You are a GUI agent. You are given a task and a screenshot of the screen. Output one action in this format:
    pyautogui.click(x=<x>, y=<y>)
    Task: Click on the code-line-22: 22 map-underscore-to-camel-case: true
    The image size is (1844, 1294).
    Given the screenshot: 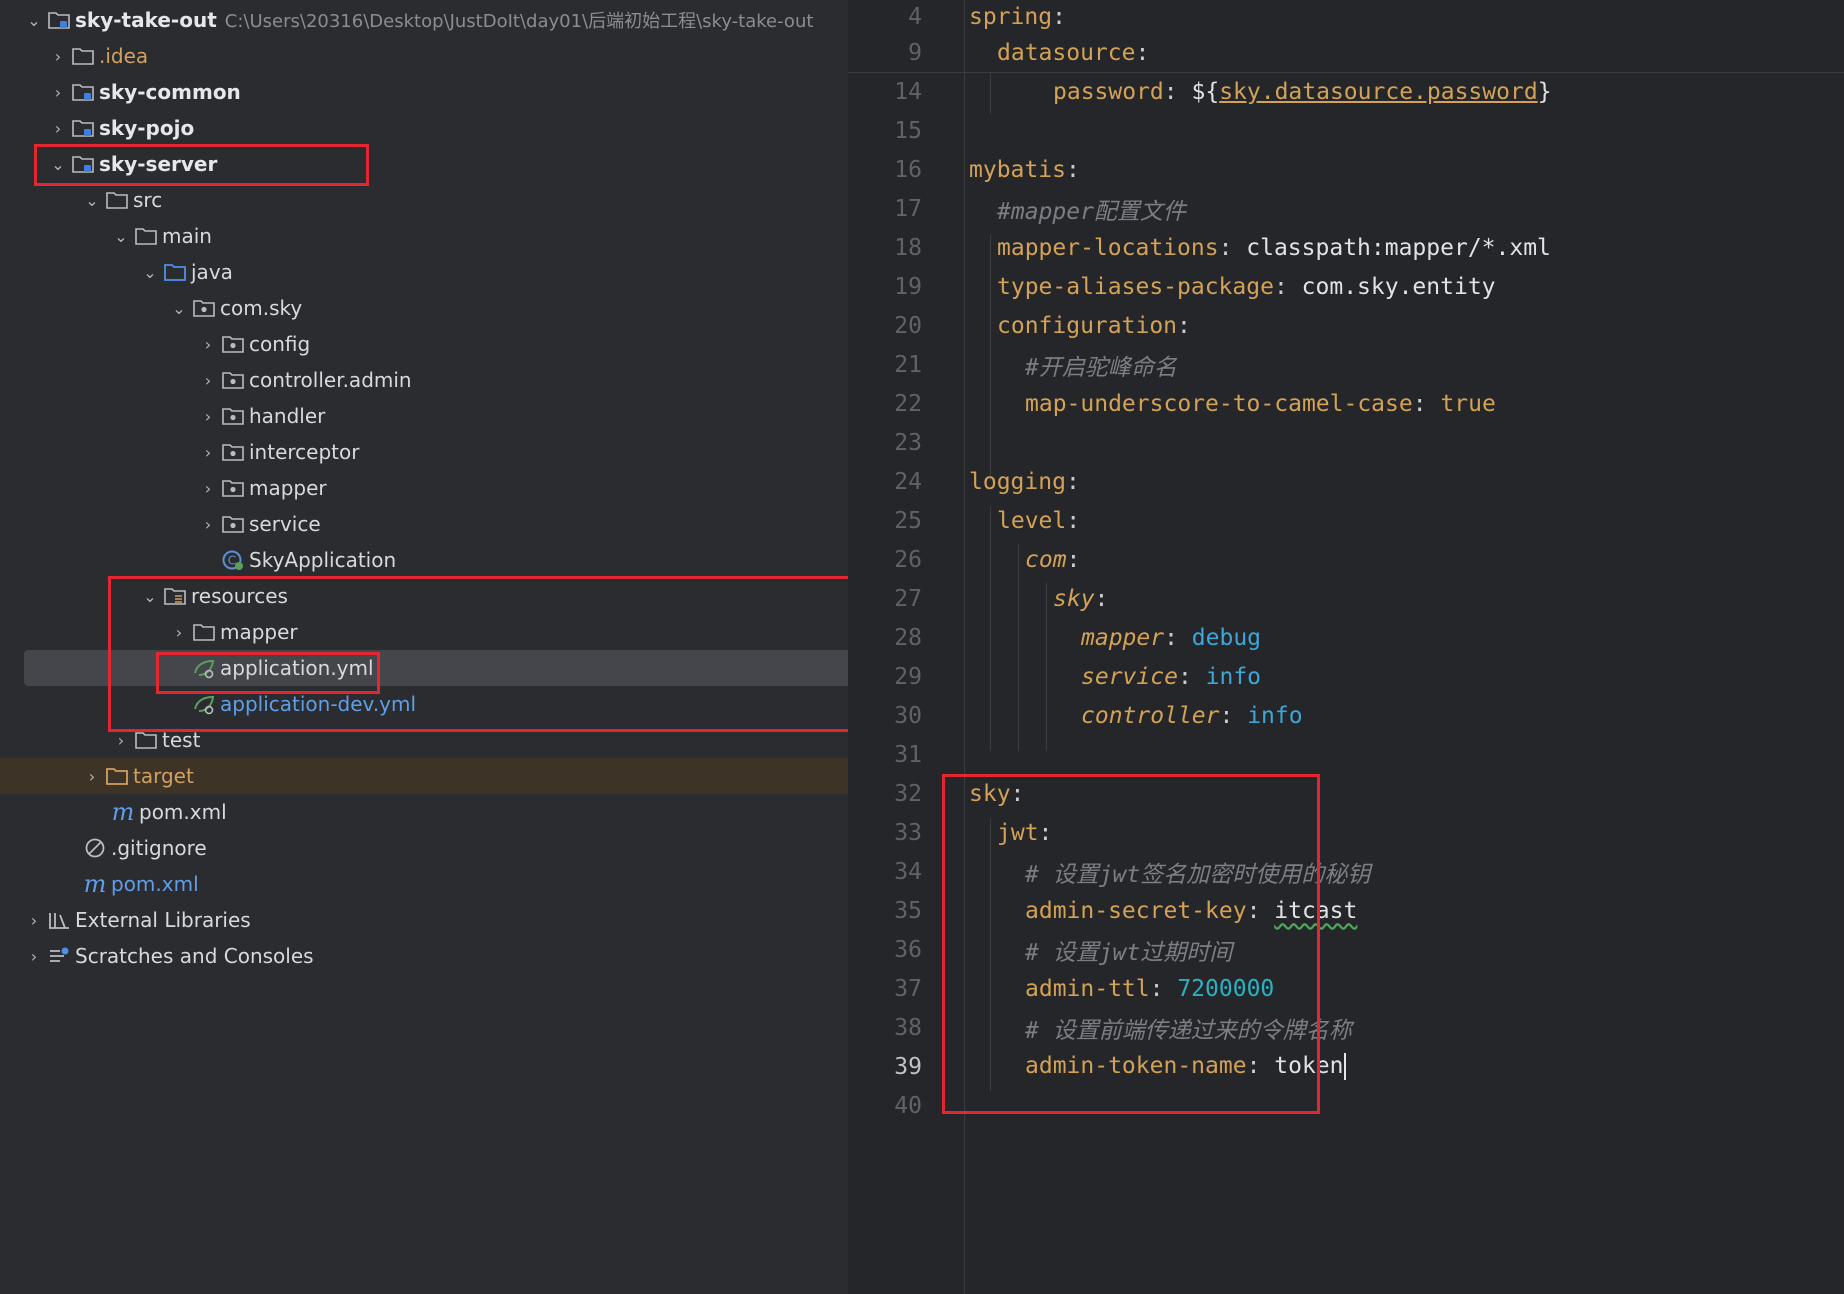 What is the action you would take?
    pyautogui.click(x=1346, y=403)
    